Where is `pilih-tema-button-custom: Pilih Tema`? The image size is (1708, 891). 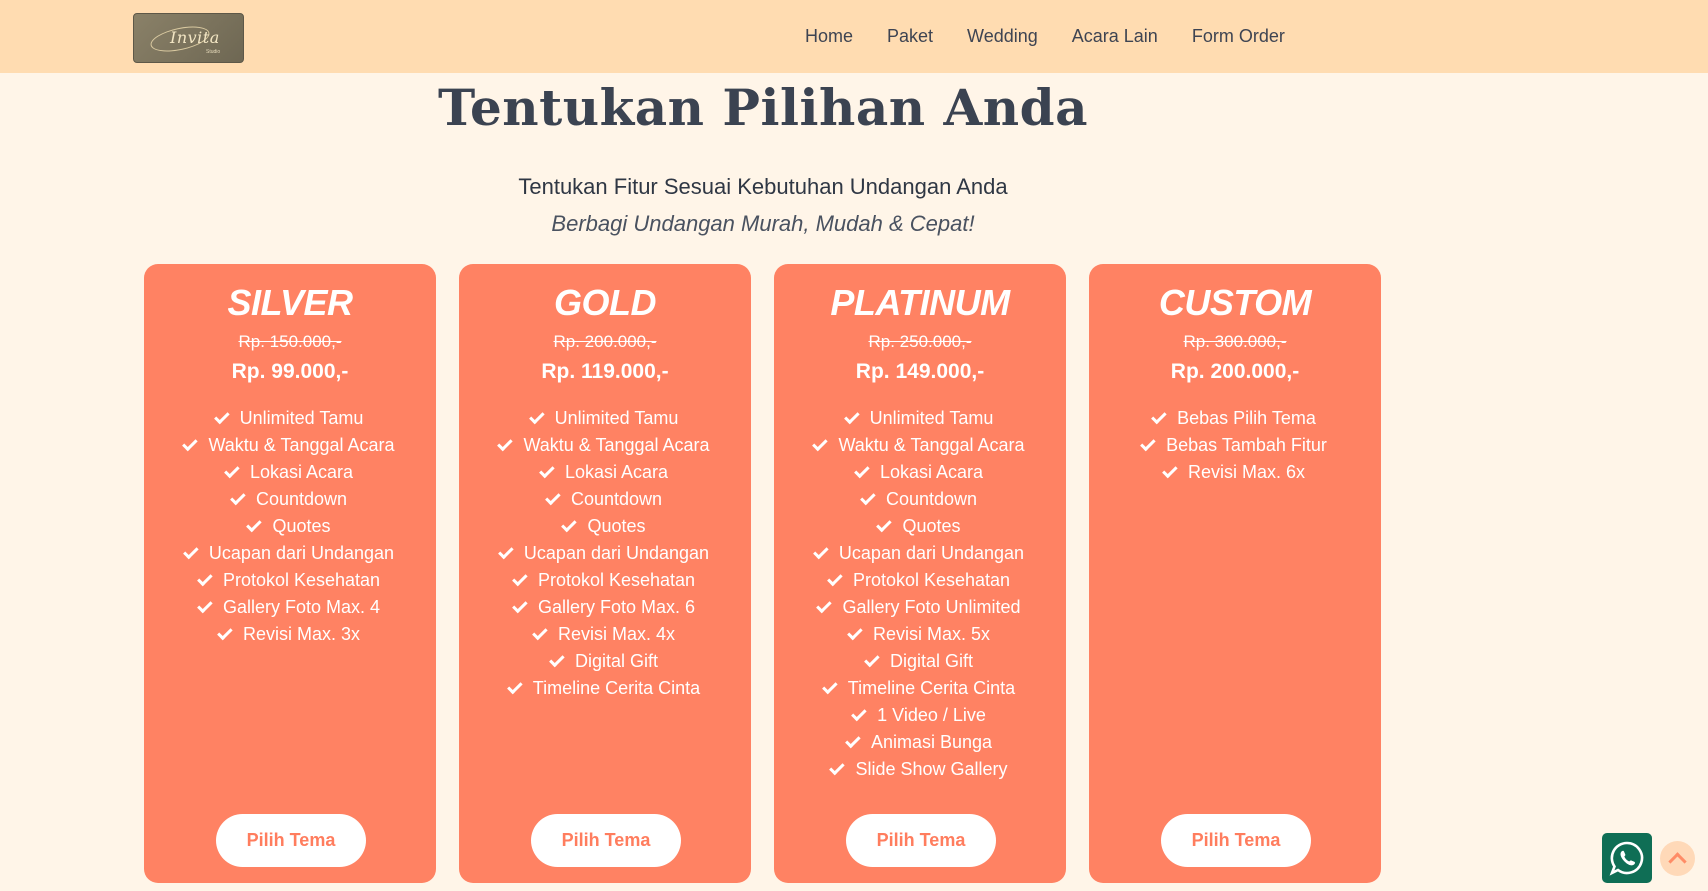
pilih-tema-button-custom: Pilih Tema is located at coordinates (1236, 840).